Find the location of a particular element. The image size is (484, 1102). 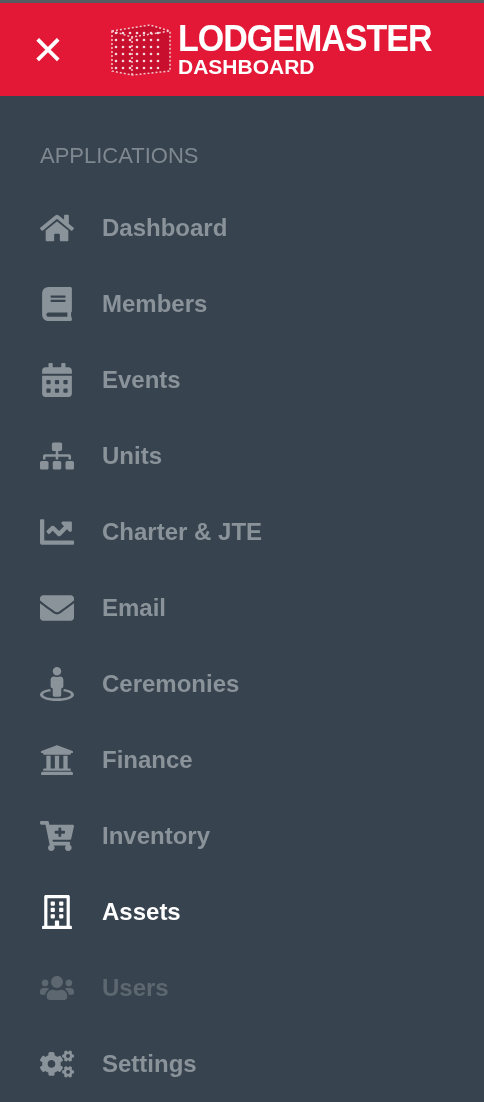

section-heading: APPLICATIONS is located at coordinates (120, 156).